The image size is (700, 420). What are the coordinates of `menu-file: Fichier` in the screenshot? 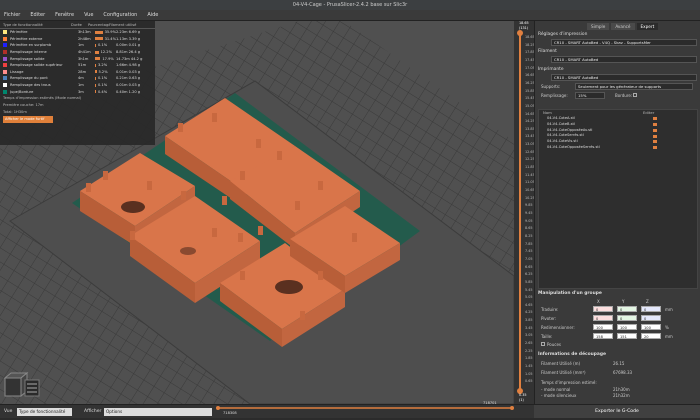 It's located at (12, 15).